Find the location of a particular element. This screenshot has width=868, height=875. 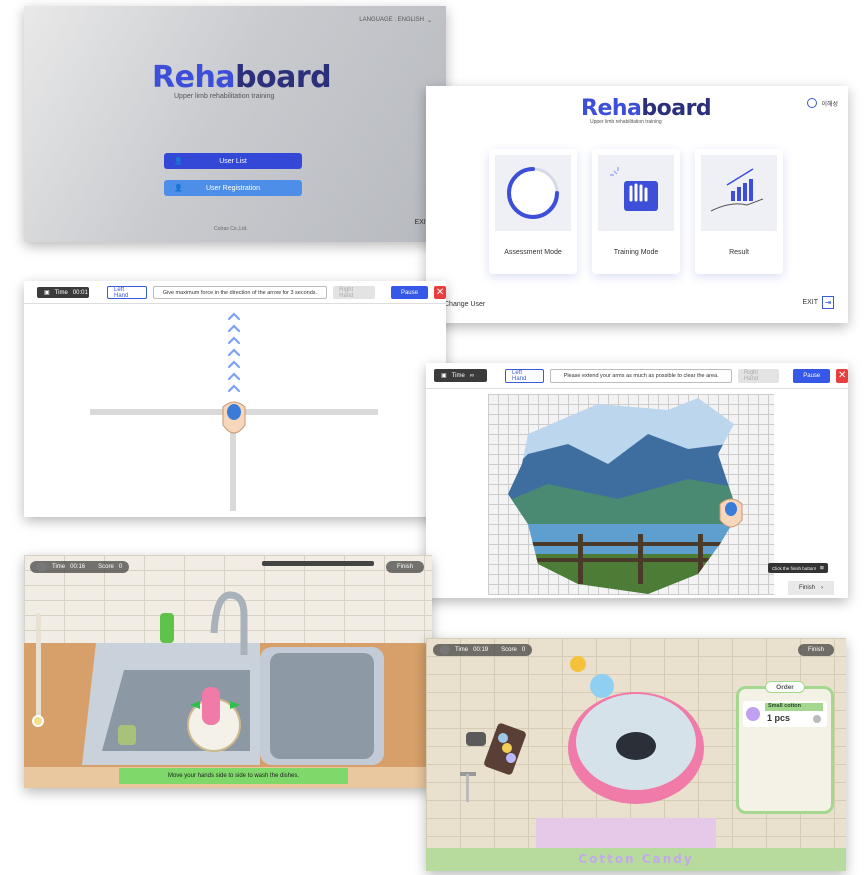

order-item-qty: 1 pcs is located at coordinates (779, 718).